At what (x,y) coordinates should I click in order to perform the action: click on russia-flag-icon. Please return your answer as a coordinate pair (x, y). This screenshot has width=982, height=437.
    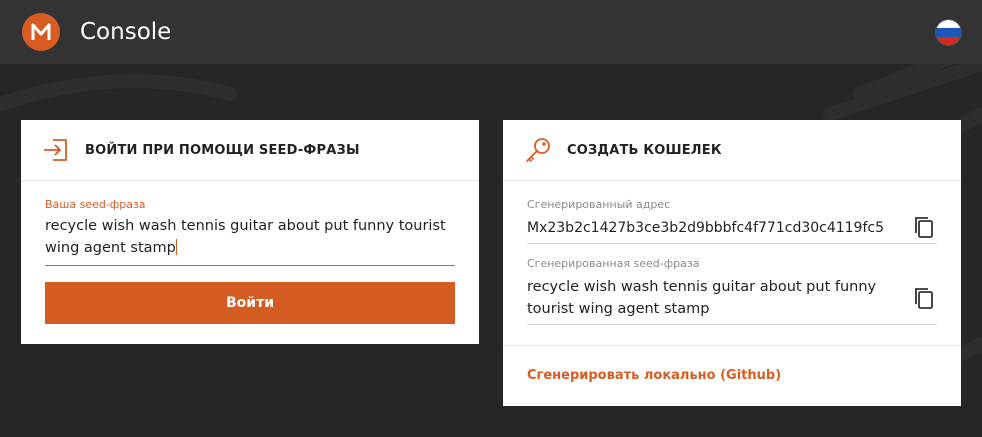
    Looking at the image, I should click on (948, 32).